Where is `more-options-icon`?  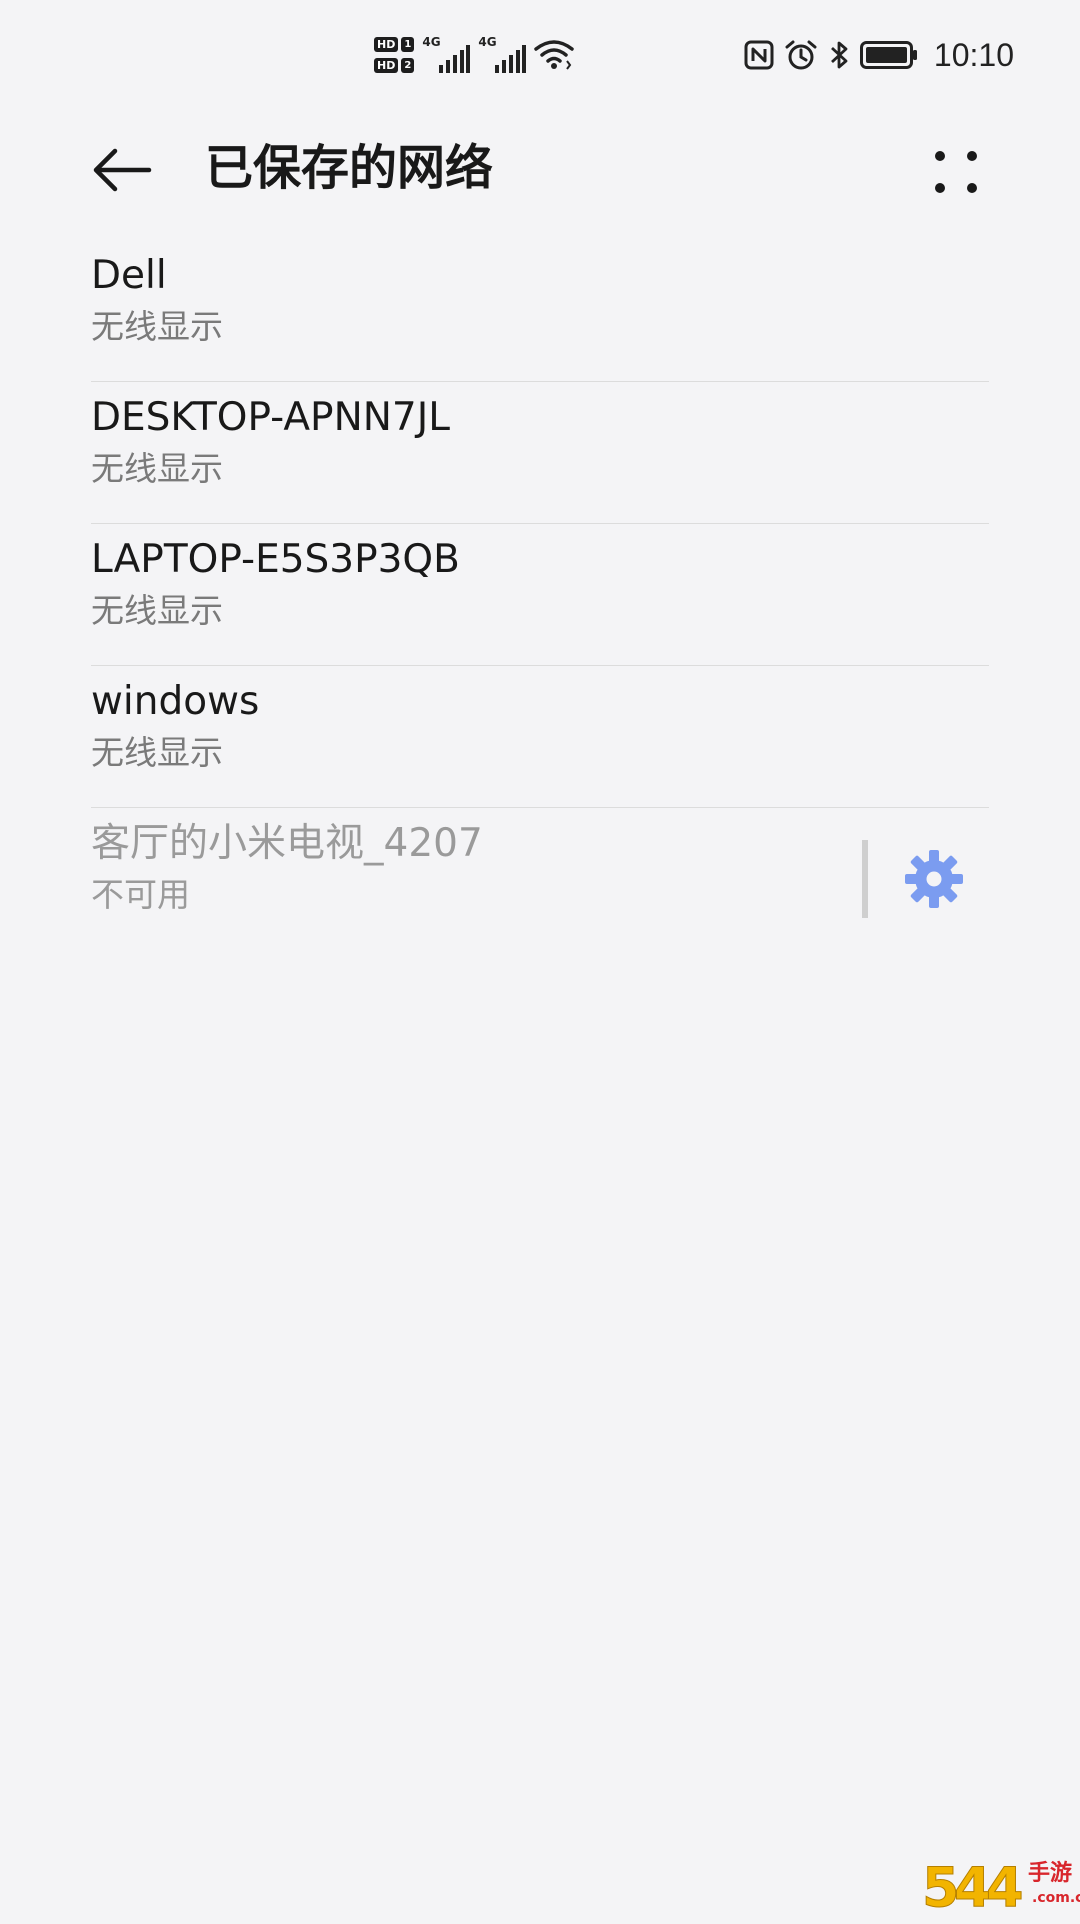 more-options-icon is located at coordinates (956, 172).